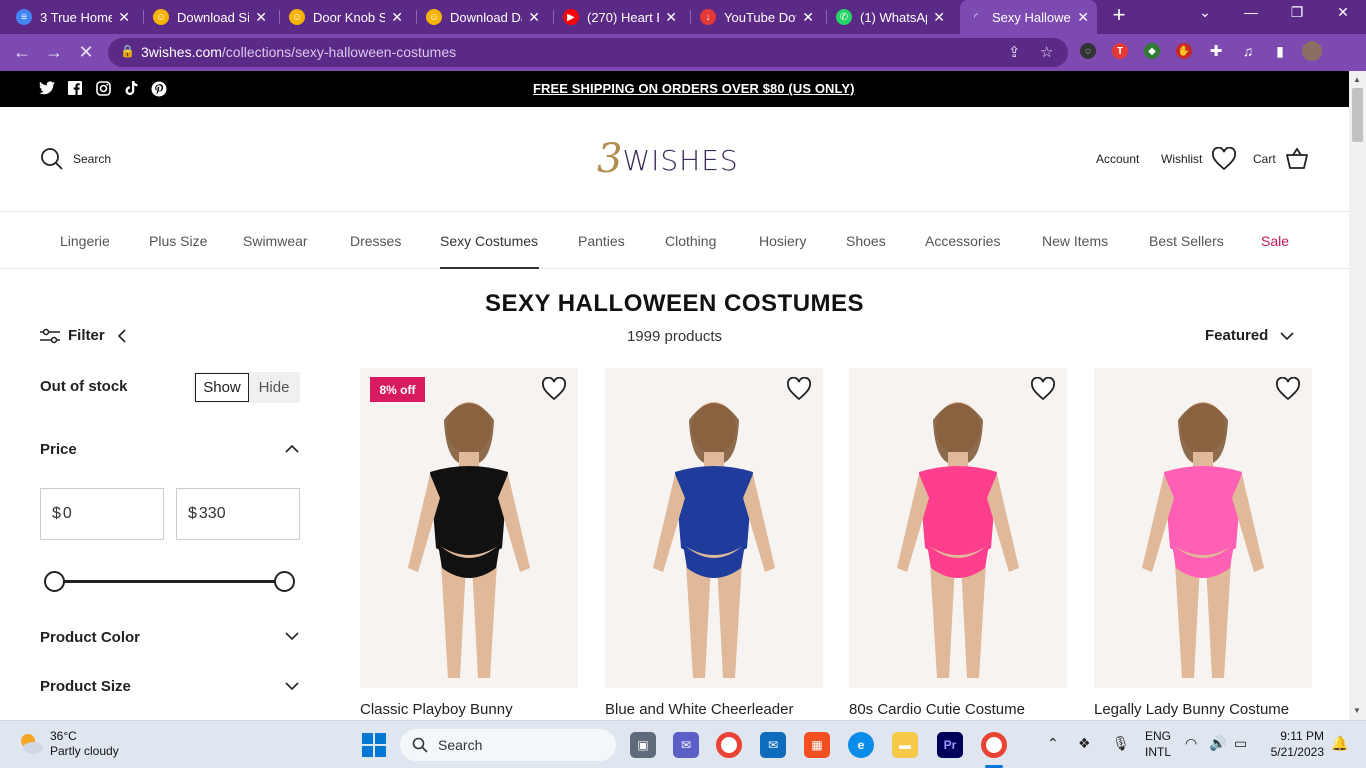  Describe the element at coordinates (757, 17) in the screenshot. I see `browser-tab: ↓ YouTube Dow ✕` at that location.